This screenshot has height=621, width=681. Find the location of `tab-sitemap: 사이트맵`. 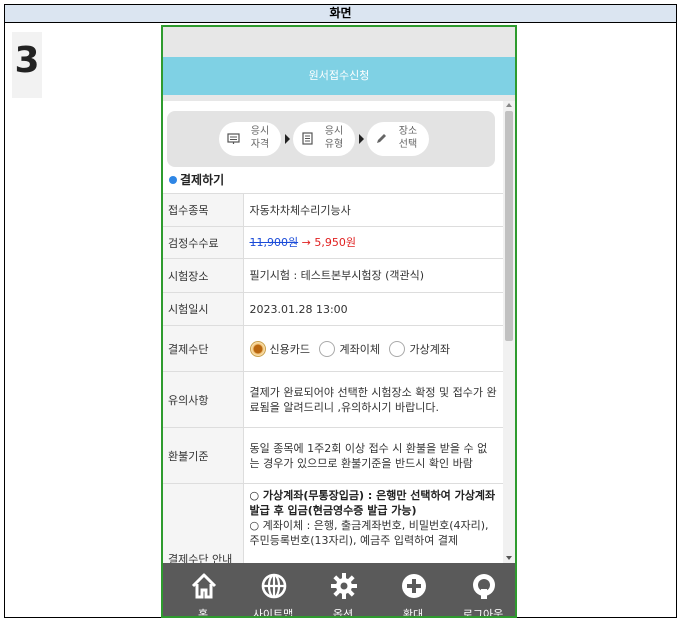

tab-sitemap: 사이트맵 is located at coordinates (273, 590).